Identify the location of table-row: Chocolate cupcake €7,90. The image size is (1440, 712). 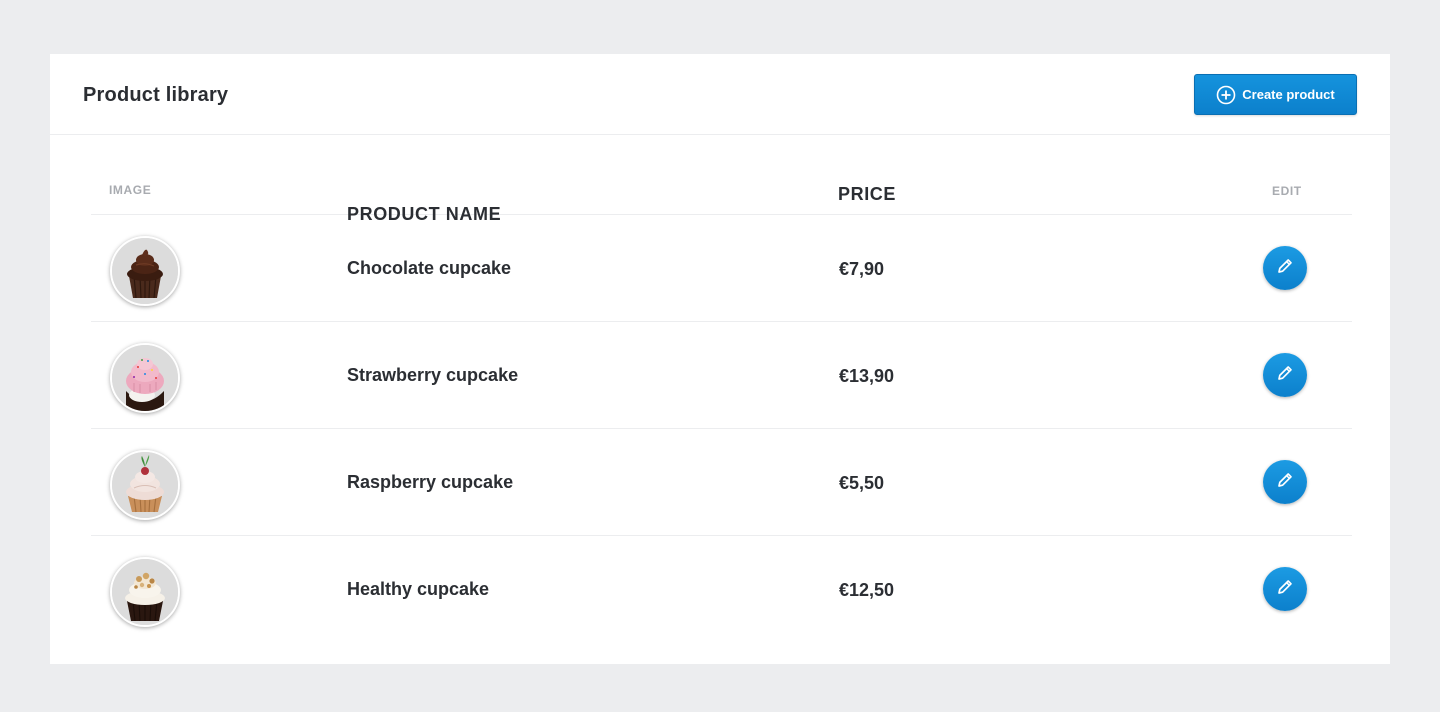
(721, 268).